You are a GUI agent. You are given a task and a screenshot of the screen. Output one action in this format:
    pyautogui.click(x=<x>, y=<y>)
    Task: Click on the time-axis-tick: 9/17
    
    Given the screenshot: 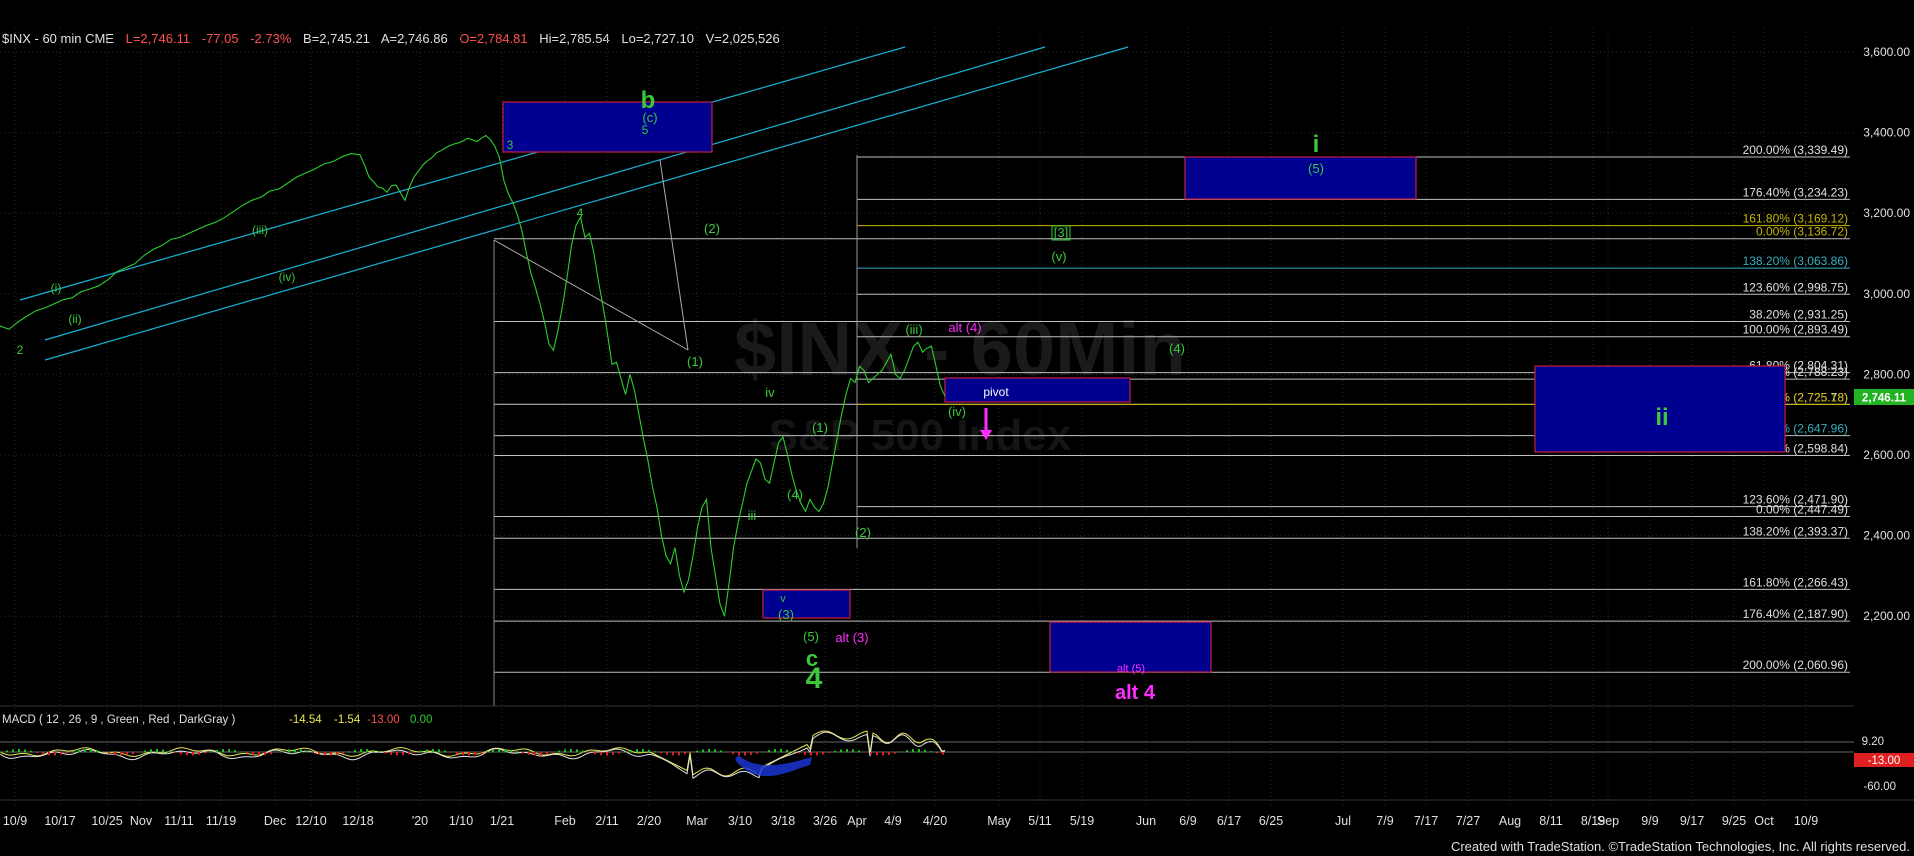 What is the action you would take?
    pyautogui.click(x=1692, y=821)
    